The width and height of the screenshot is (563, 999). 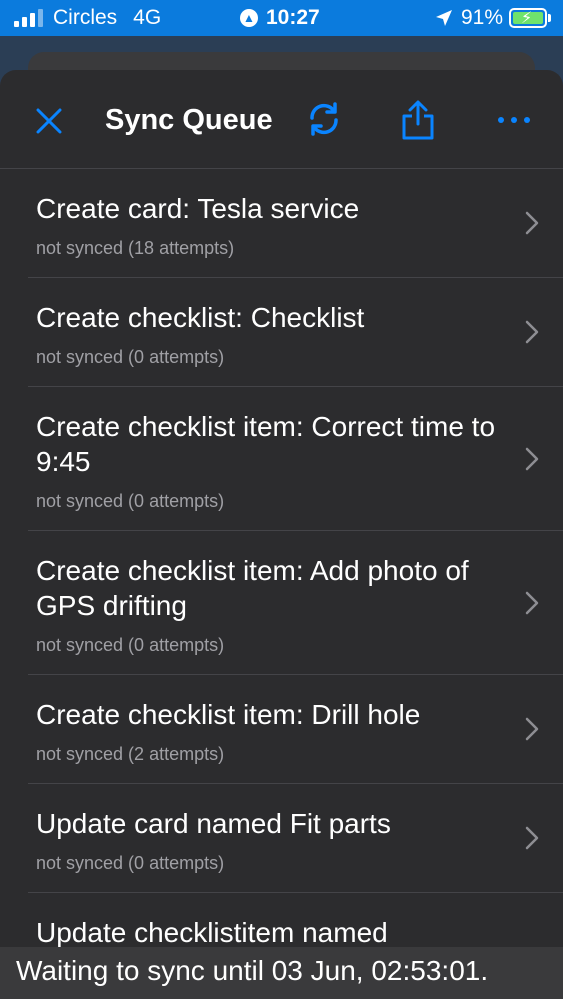 I want to click on close-icon, so click(x=49, y=121).